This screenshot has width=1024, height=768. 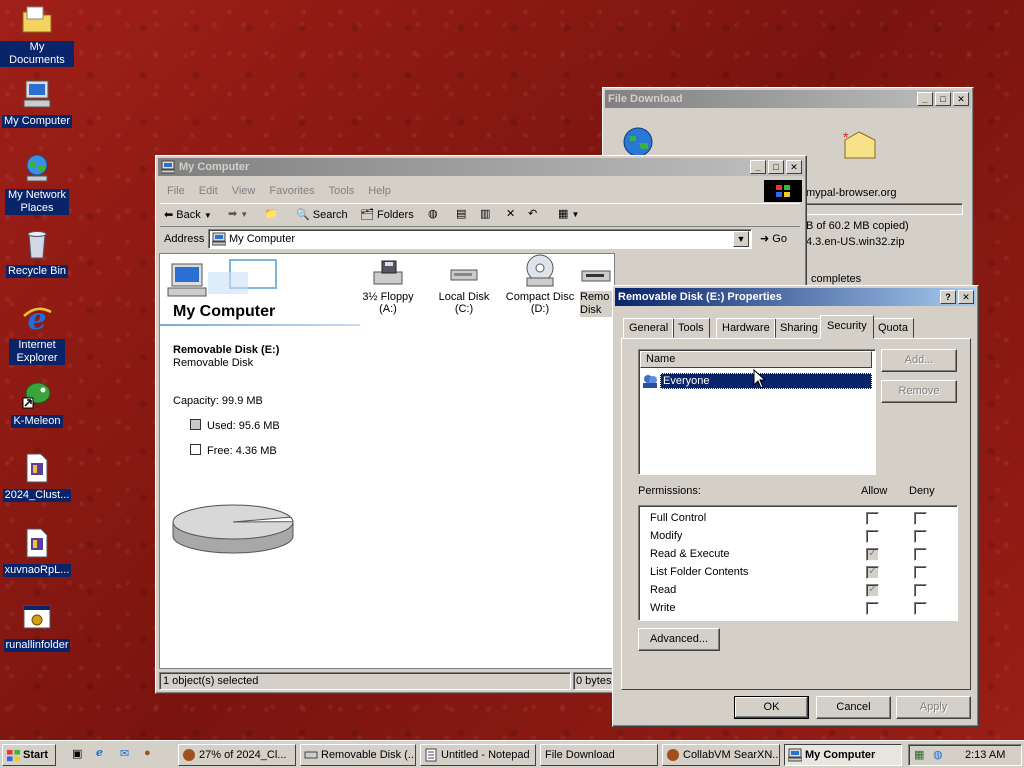 I want to click on ok-button: OK, so click(x=771, y=707).